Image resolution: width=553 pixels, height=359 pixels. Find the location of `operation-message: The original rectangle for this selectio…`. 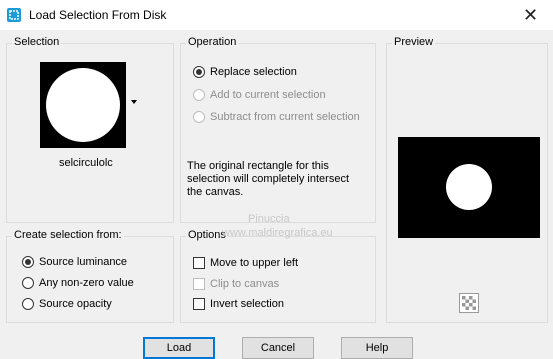

operation-message: The original rectangle for this selectio… is located at coordinates (268, 179).